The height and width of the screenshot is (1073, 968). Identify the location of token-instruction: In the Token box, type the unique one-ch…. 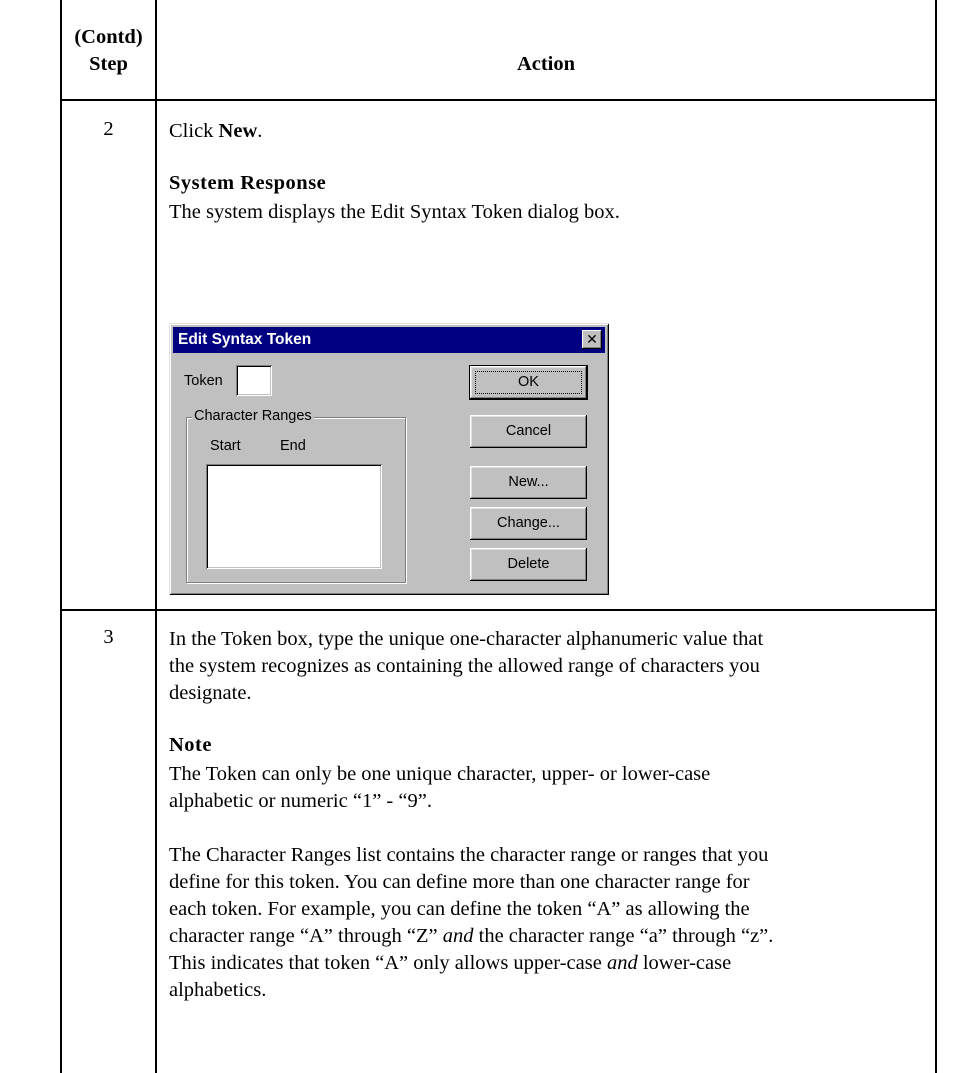
(466, 666).